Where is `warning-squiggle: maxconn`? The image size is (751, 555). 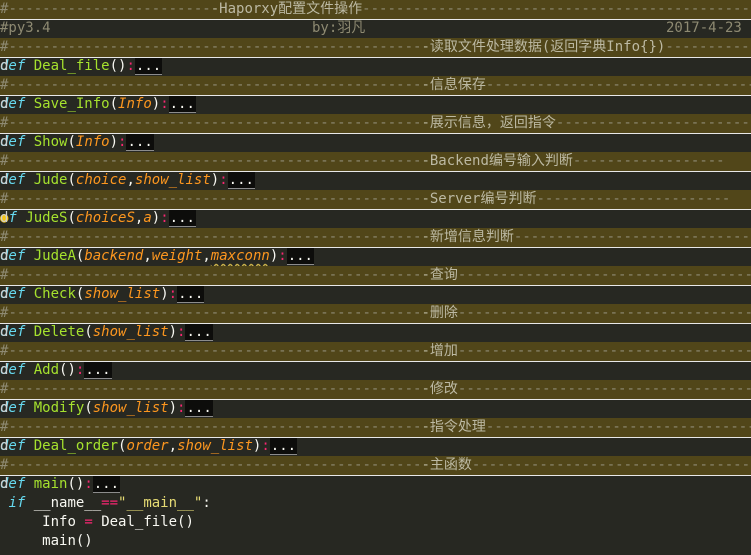
warning-squiggle: maxconn is located at coordinates (240, 256).